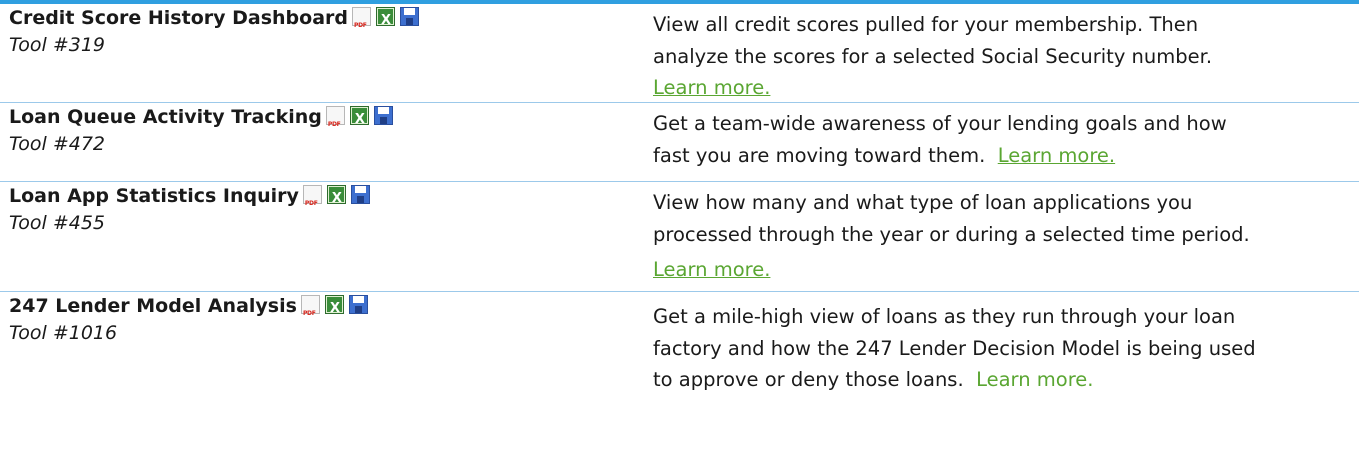 This screenshot has width=1359, height=464. I want to click on tool-name: 247 Lender Model Analysis PDF, so click(309, 307).